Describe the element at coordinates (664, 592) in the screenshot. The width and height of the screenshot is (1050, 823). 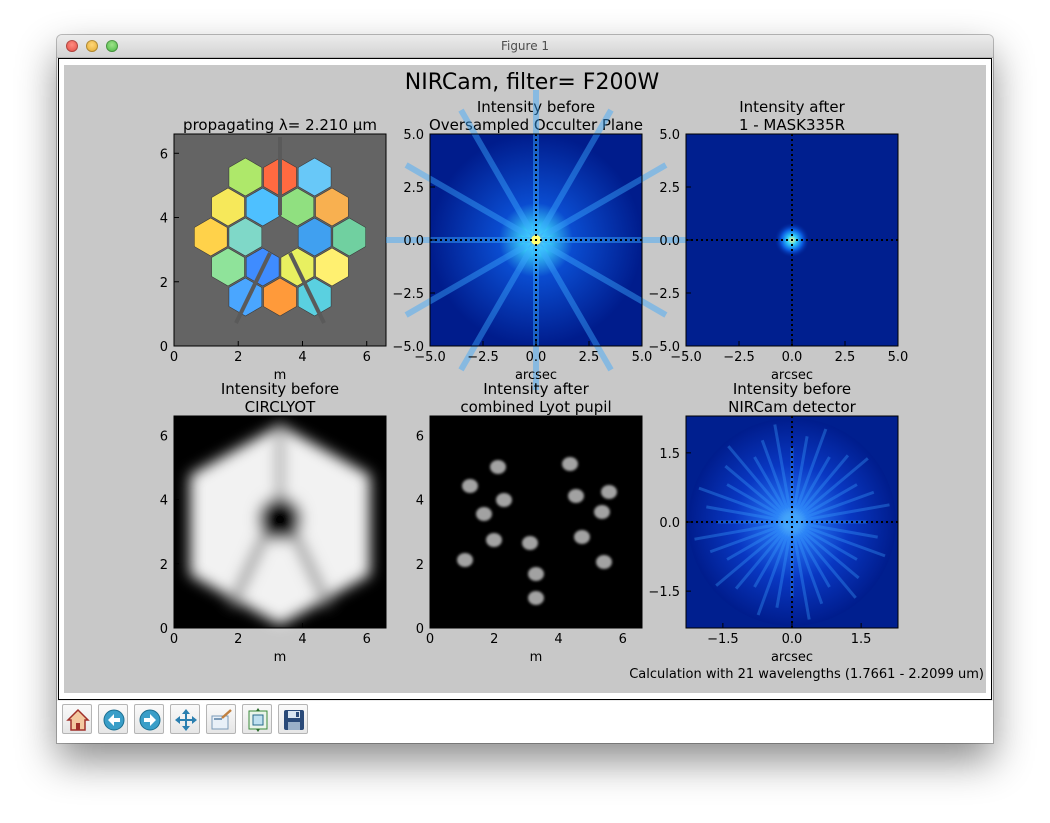
I see `y-tick-label: −1.5` at that location.